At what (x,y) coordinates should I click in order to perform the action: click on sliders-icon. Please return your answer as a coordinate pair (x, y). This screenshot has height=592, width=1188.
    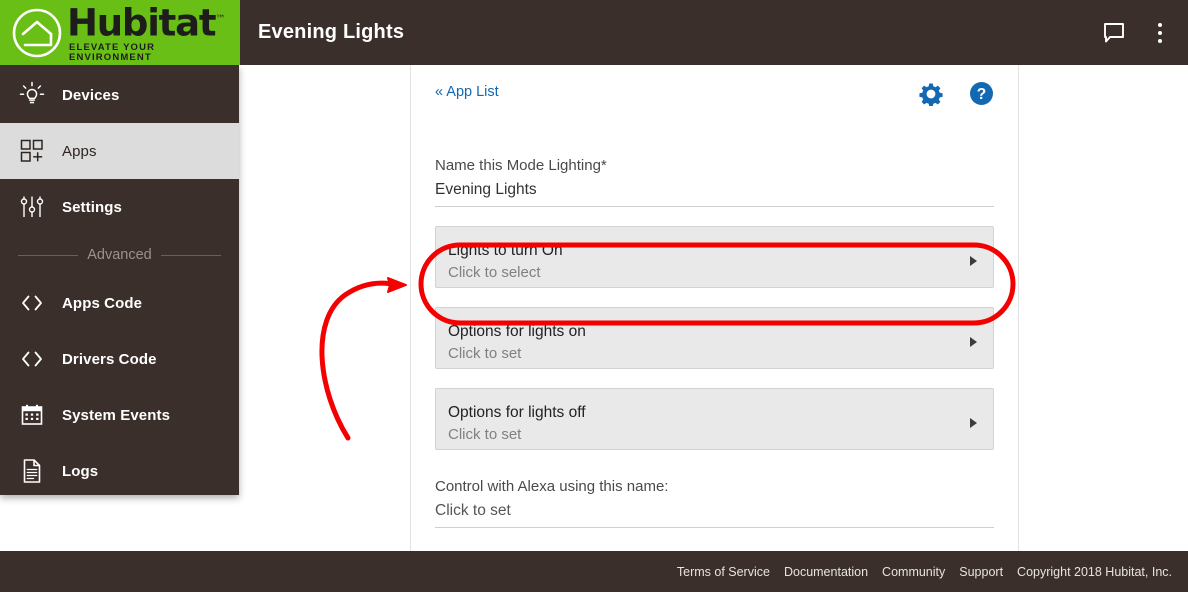
    Looking at the image, I should click on (32, 207).